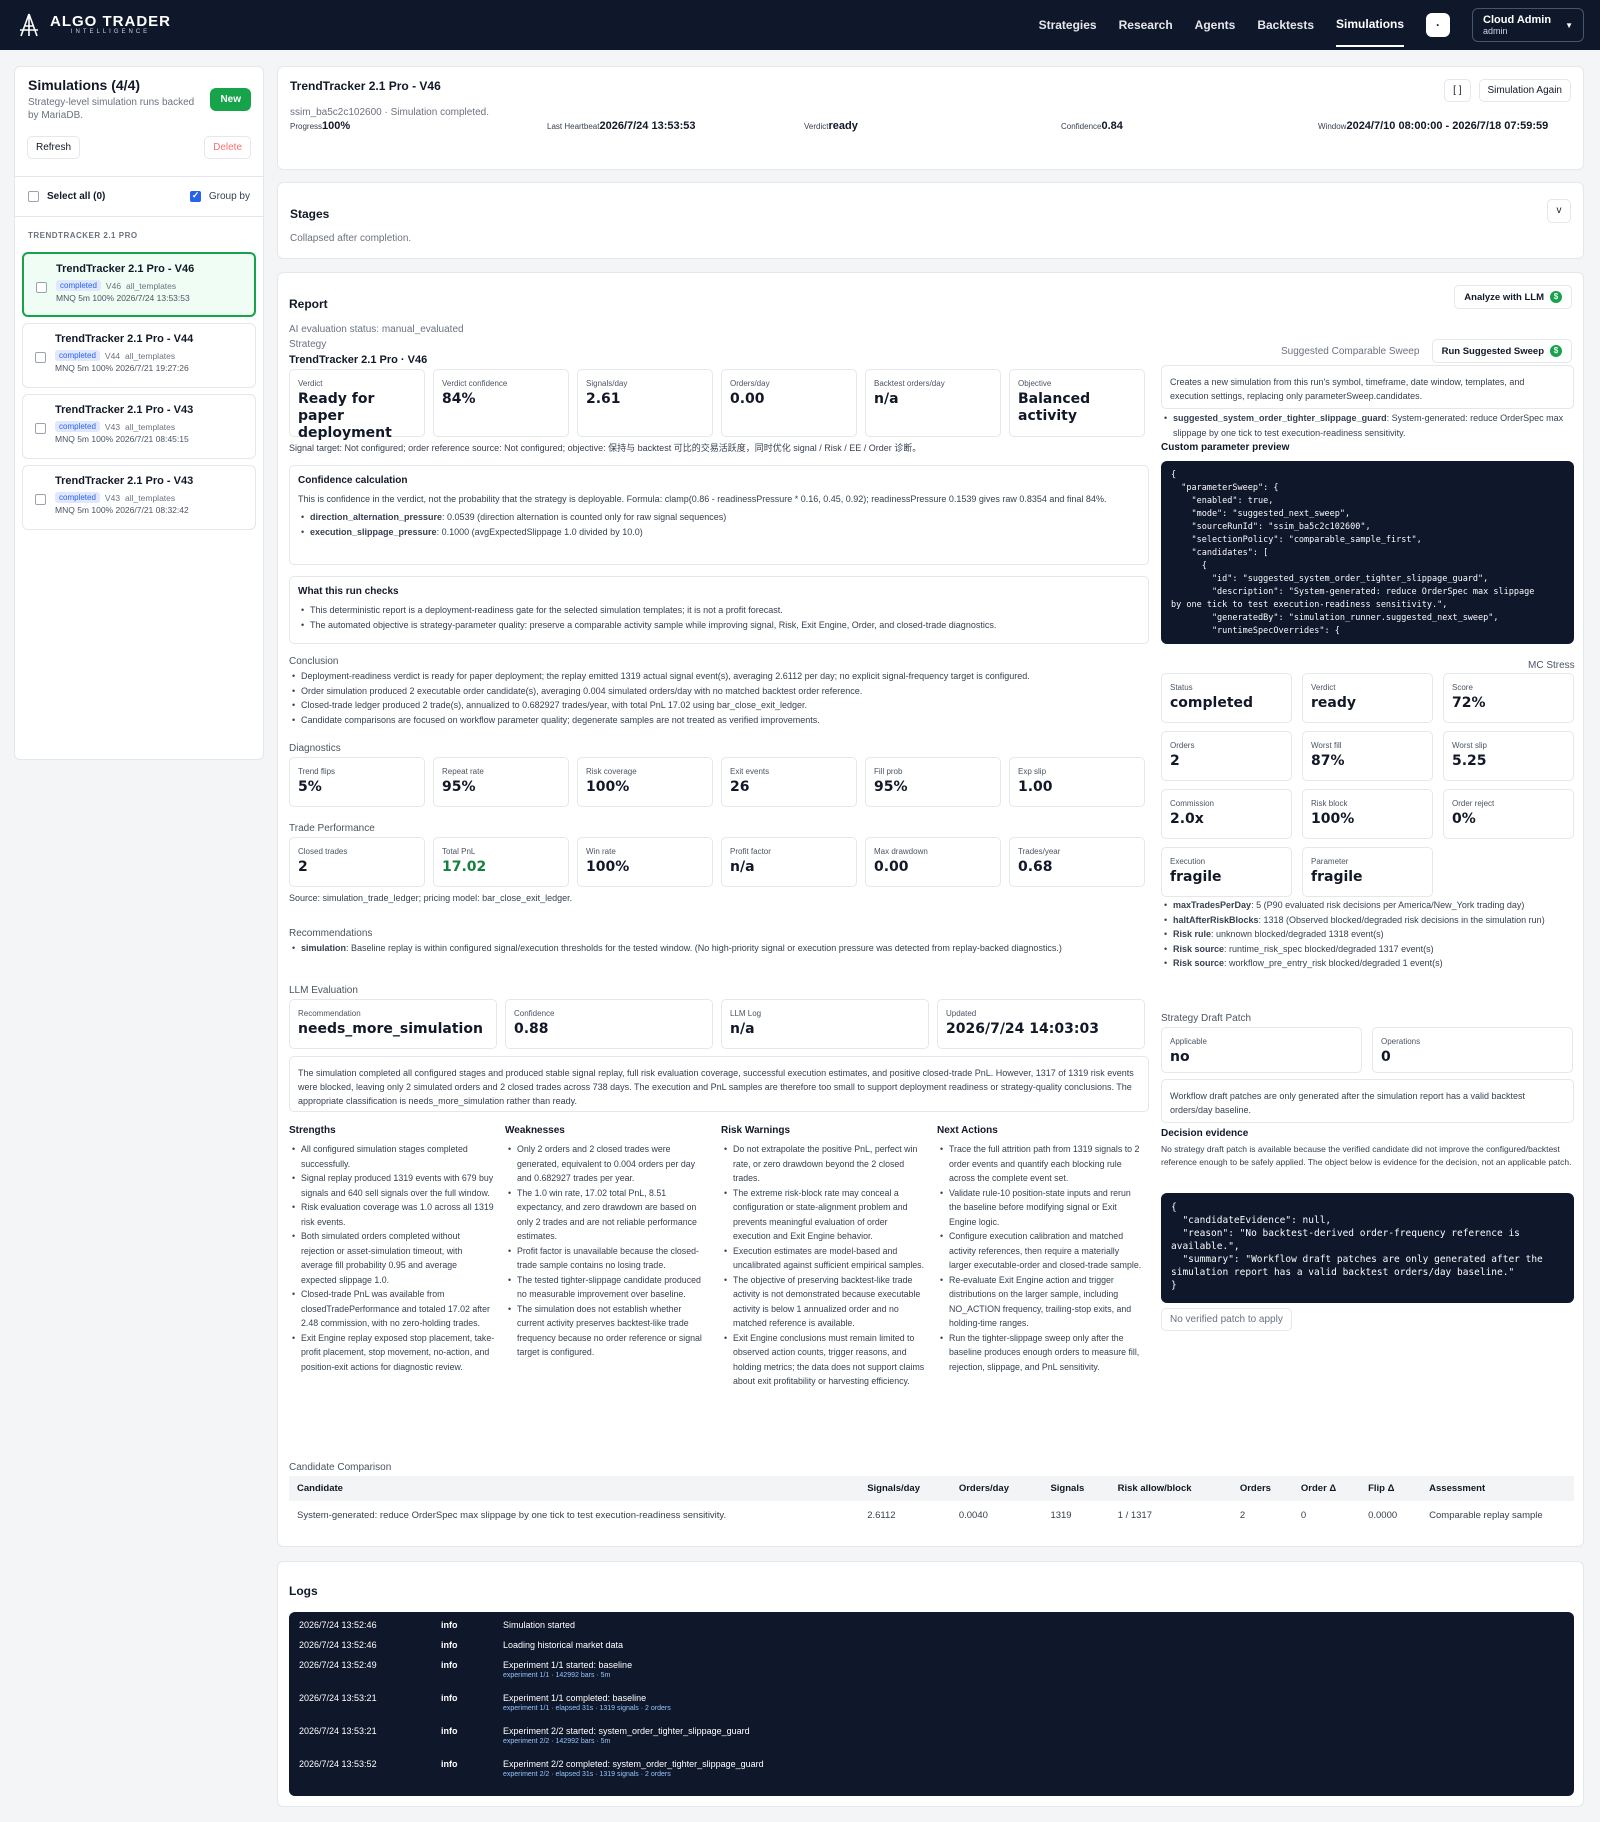 The height and width of the screenshot is (1822, 1600). I want to click on mc-stress-kpi-card: Order reject 0%, so click(1508, 814).